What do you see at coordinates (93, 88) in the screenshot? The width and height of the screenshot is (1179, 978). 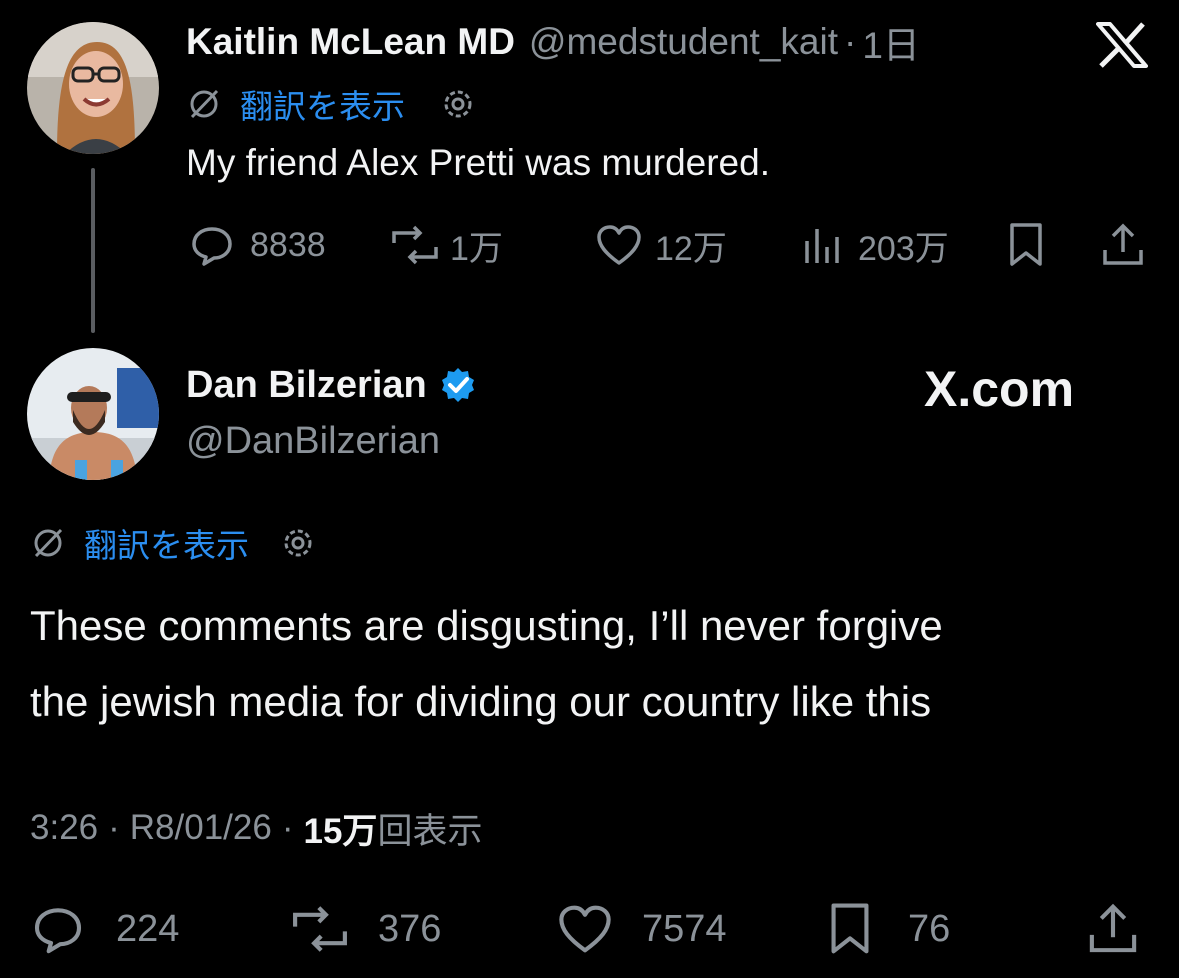 I see `parent-avatar` at bounding box center [93, 88].